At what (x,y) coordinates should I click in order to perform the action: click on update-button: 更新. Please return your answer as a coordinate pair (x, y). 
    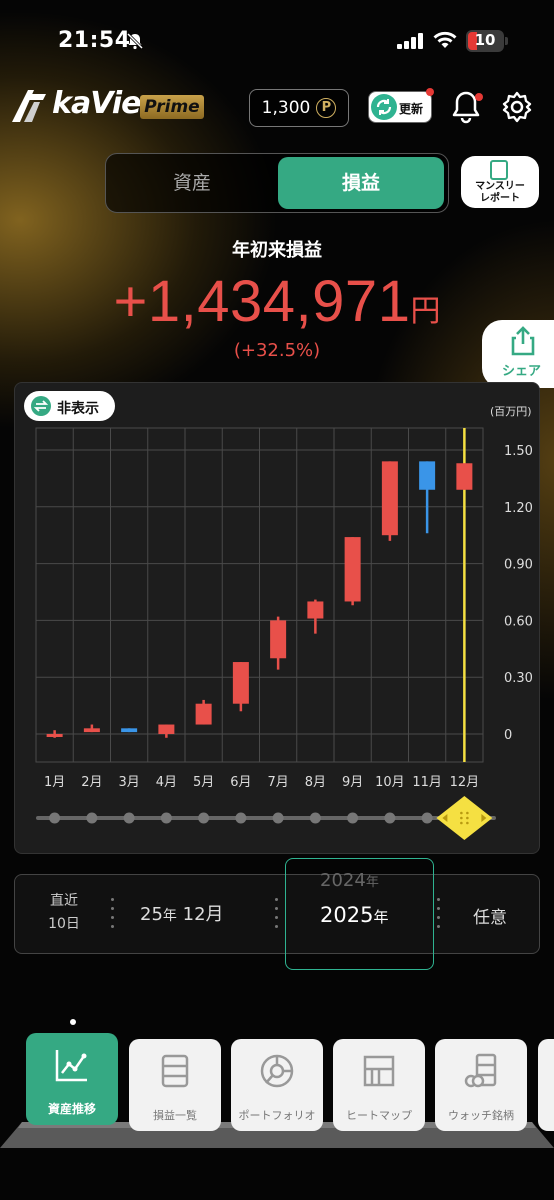
    Looking at the image, I should click on (401, 105).